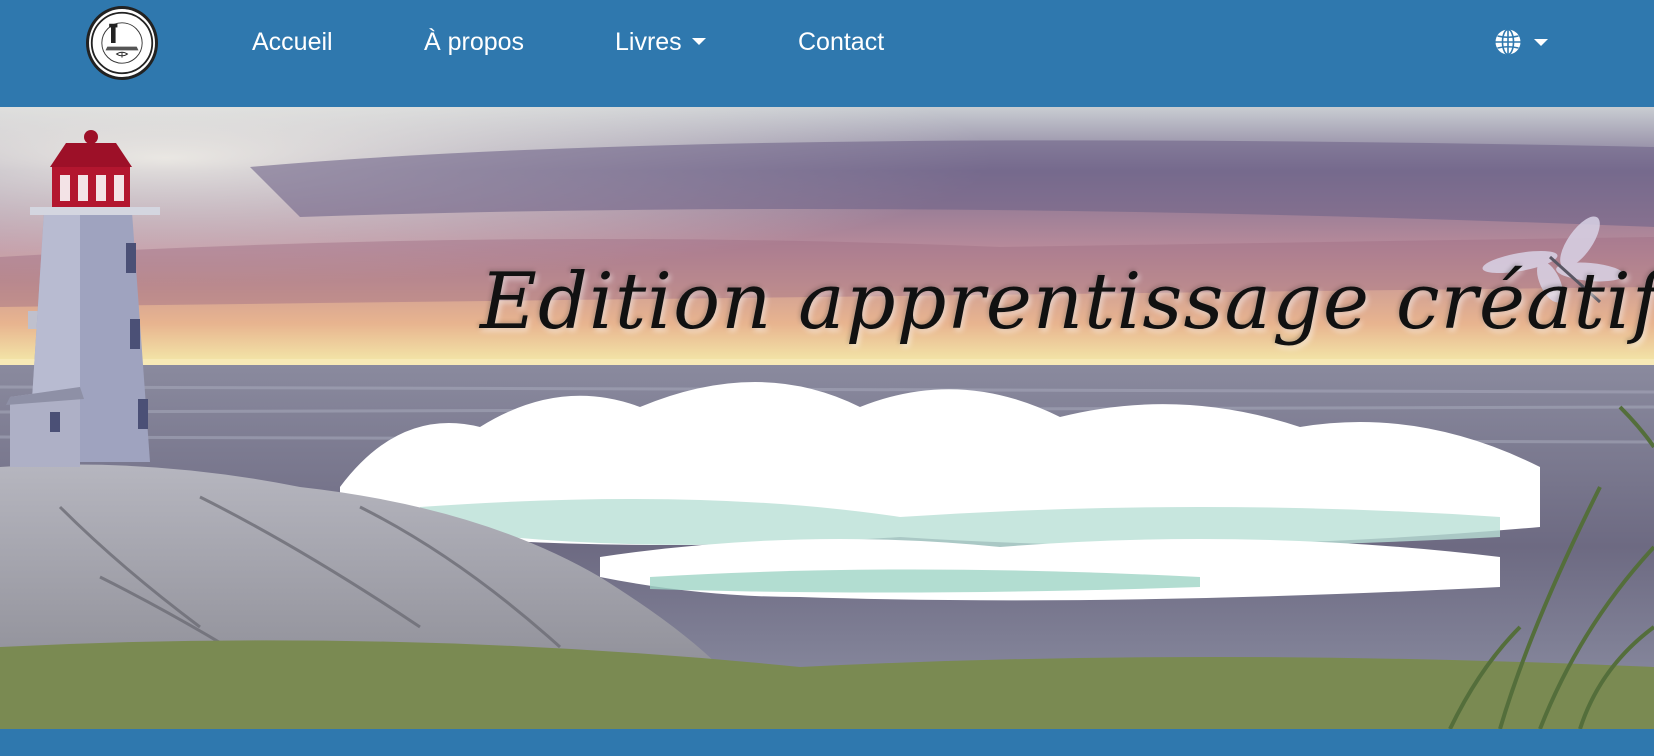 This screenshot has height=756, width=1654. I want to click on nav-books-label: Livres, so click(648, 42).